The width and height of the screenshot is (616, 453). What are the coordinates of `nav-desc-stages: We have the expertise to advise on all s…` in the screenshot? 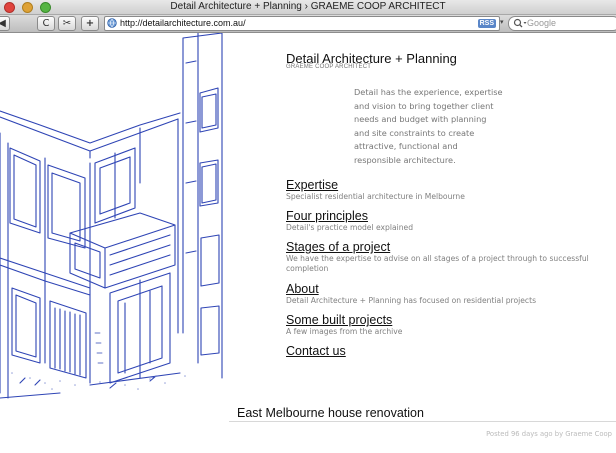 It's located at (437, 263).